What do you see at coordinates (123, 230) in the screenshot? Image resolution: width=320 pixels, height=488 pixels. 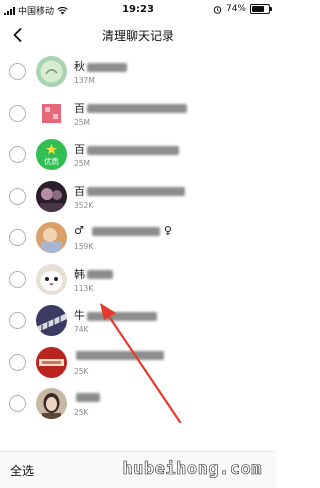 I see `contact-name: ♂ ♀` at bounding box center [123, 230].